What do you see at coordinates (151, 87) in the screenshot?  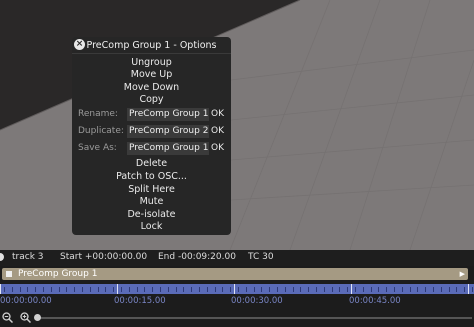 I see `move-down-button: Move Down` at bounding box center [151, 87].